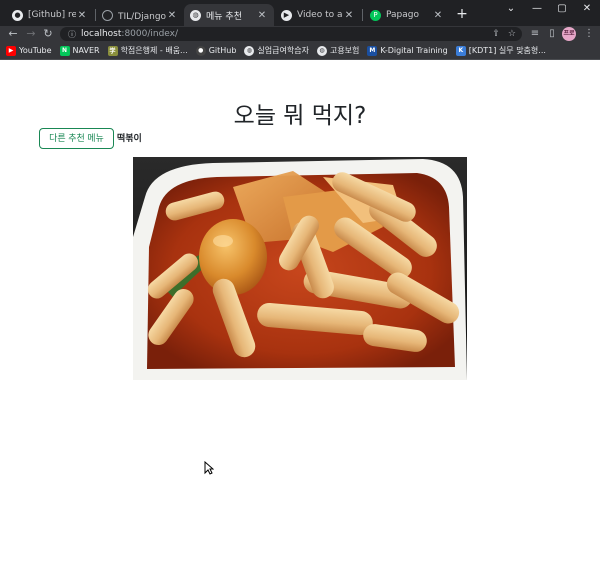 Image resolution: width=600 pixels, height=573 pixels. Describe the element at coordinates (496, 34) in the screenshot. I see `share-icon: ⇪` at that location.